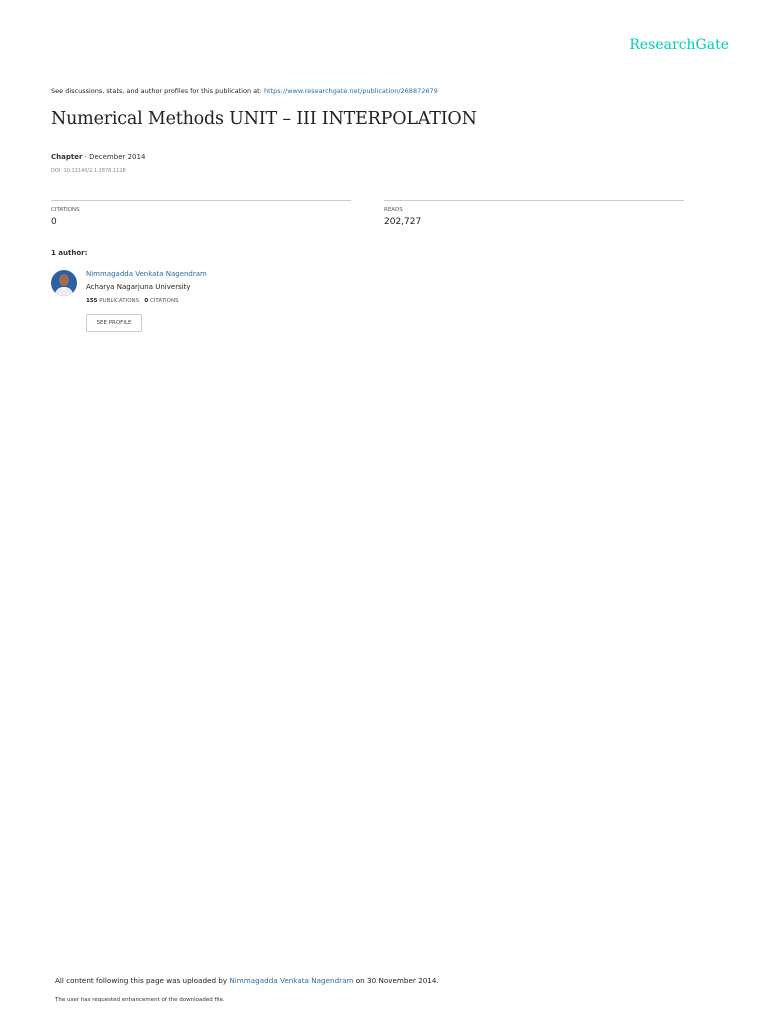  I want to click on author-institution: Acharya Nagarjuna University, so click(138, 287).